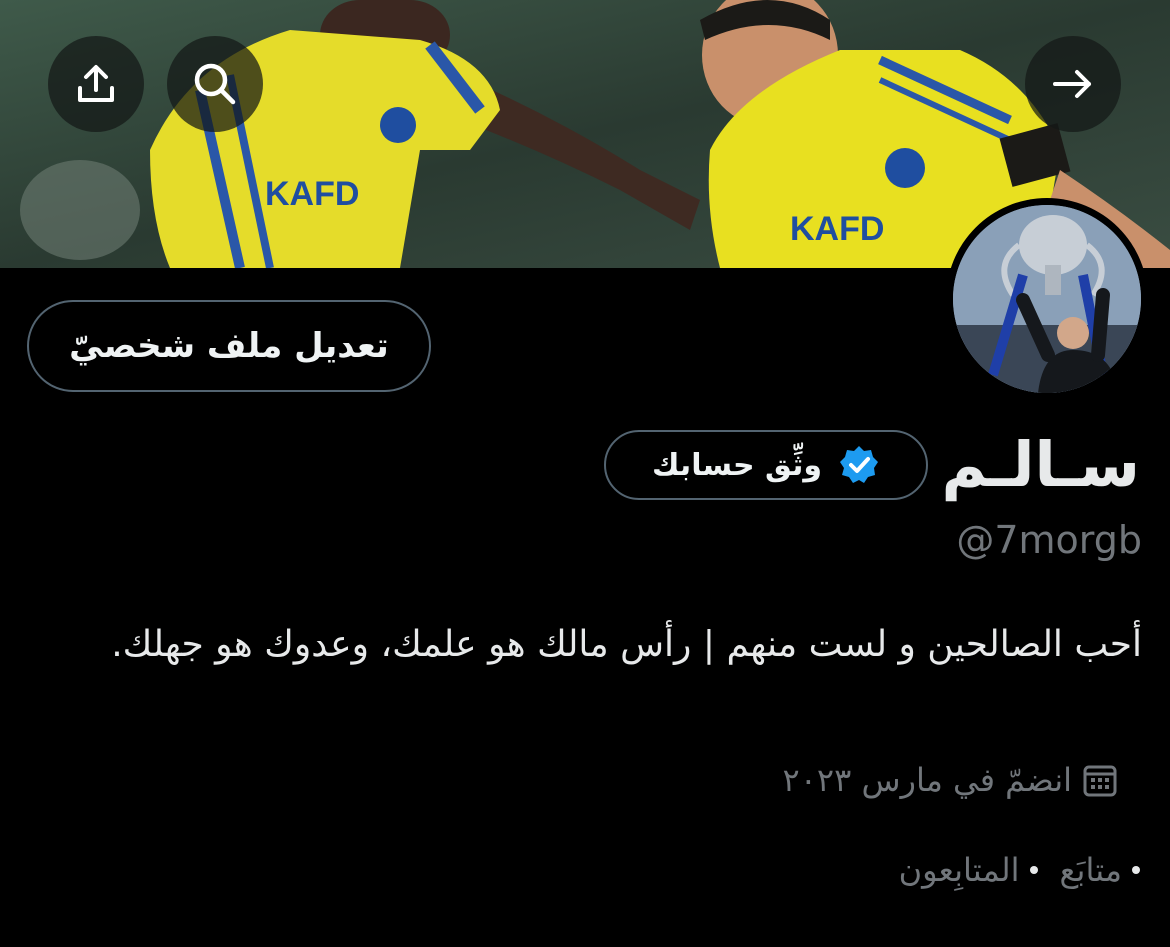  I want to click on upload-icon, so click(96, 83).